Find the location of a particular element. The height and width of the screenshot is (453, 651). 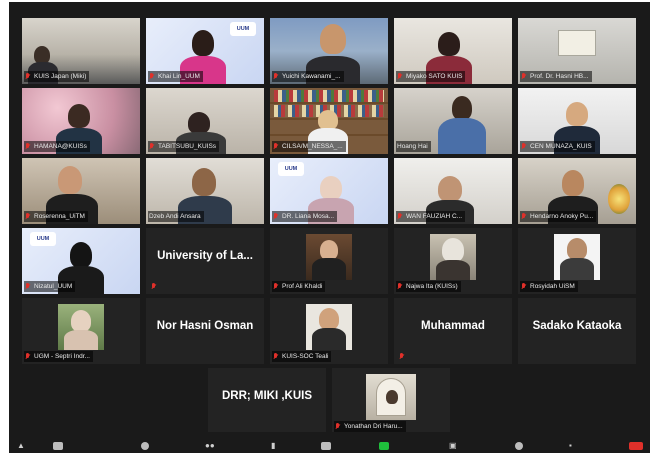

polls-button is located at coordinates (326, 446).